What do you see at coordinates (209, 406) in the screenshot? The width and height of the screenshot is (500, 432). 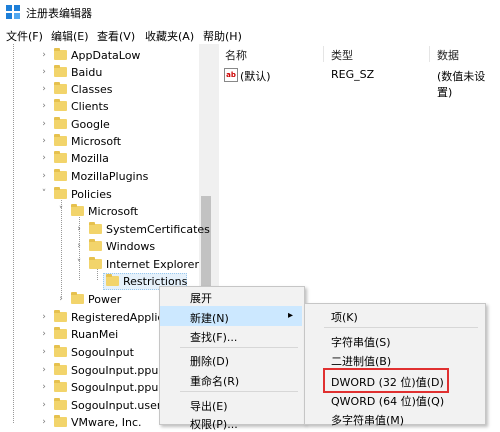 I see `context-item-export: 导出(E)` at bounding box center [209, 406].